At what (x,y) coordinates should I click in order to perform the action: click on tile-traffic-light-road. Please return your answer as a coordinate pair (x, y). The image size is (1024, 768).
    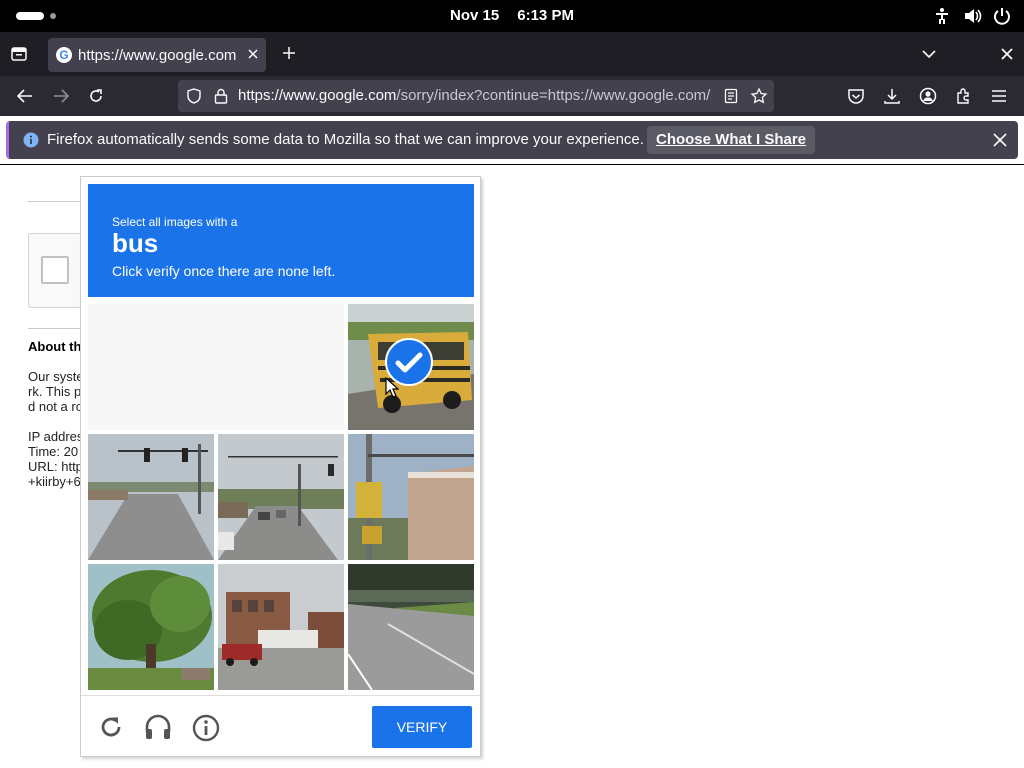
    Looking at the image, I should click on (151, 497).